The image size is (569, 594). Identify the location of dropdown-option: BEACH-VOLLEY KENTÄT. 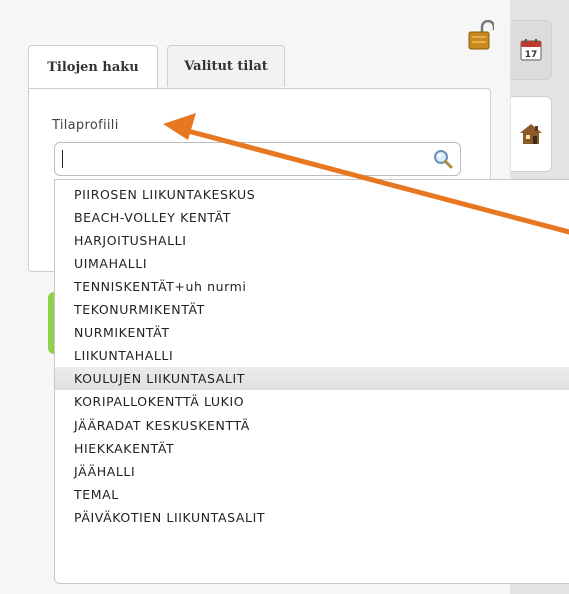
(312, 217).